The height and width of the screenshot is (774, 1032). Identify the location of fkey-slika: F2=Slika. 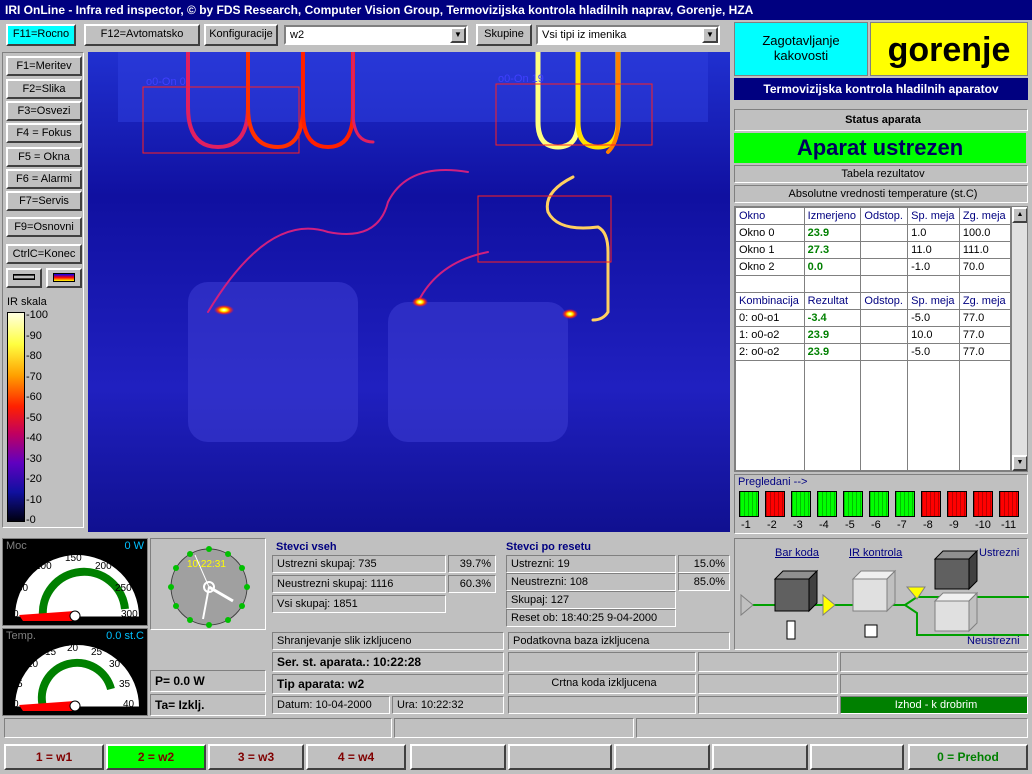
(44, 89).